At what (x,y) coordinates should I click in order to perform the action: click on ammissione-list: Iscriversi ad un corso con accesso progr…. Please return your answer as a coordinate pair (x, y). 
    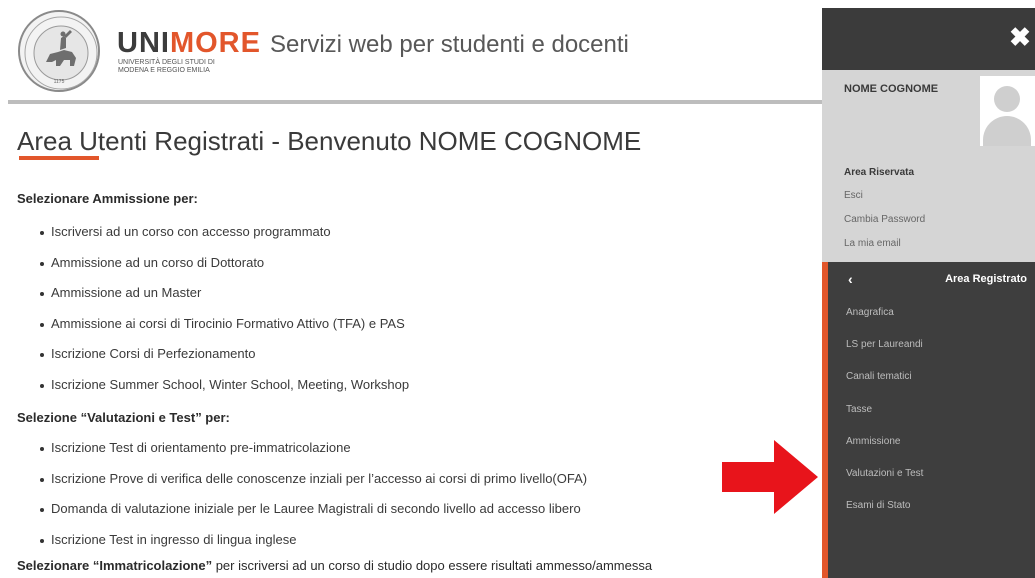
    Looking at the image, I should click on (224, 315).